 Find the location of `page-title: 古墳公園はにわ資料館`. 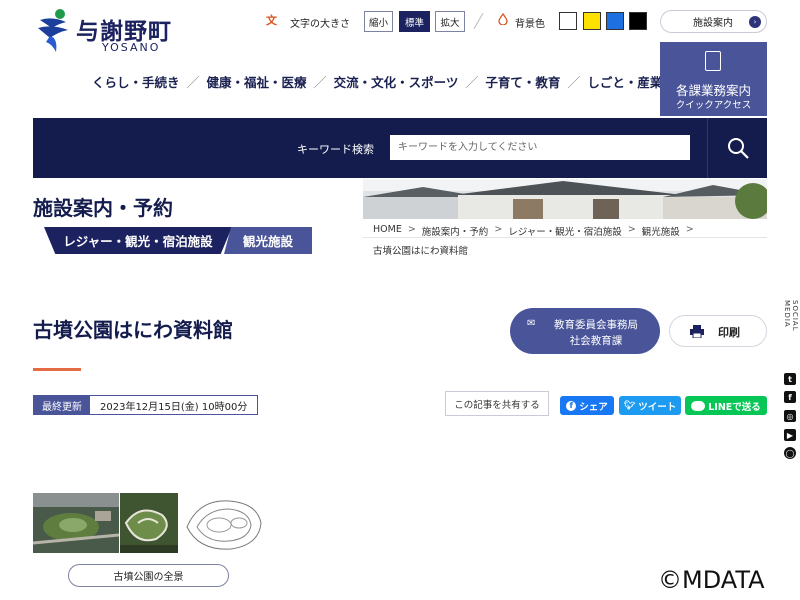

page-title: 古墳公園はにわ資料館 is located at coordinates (133, 330).